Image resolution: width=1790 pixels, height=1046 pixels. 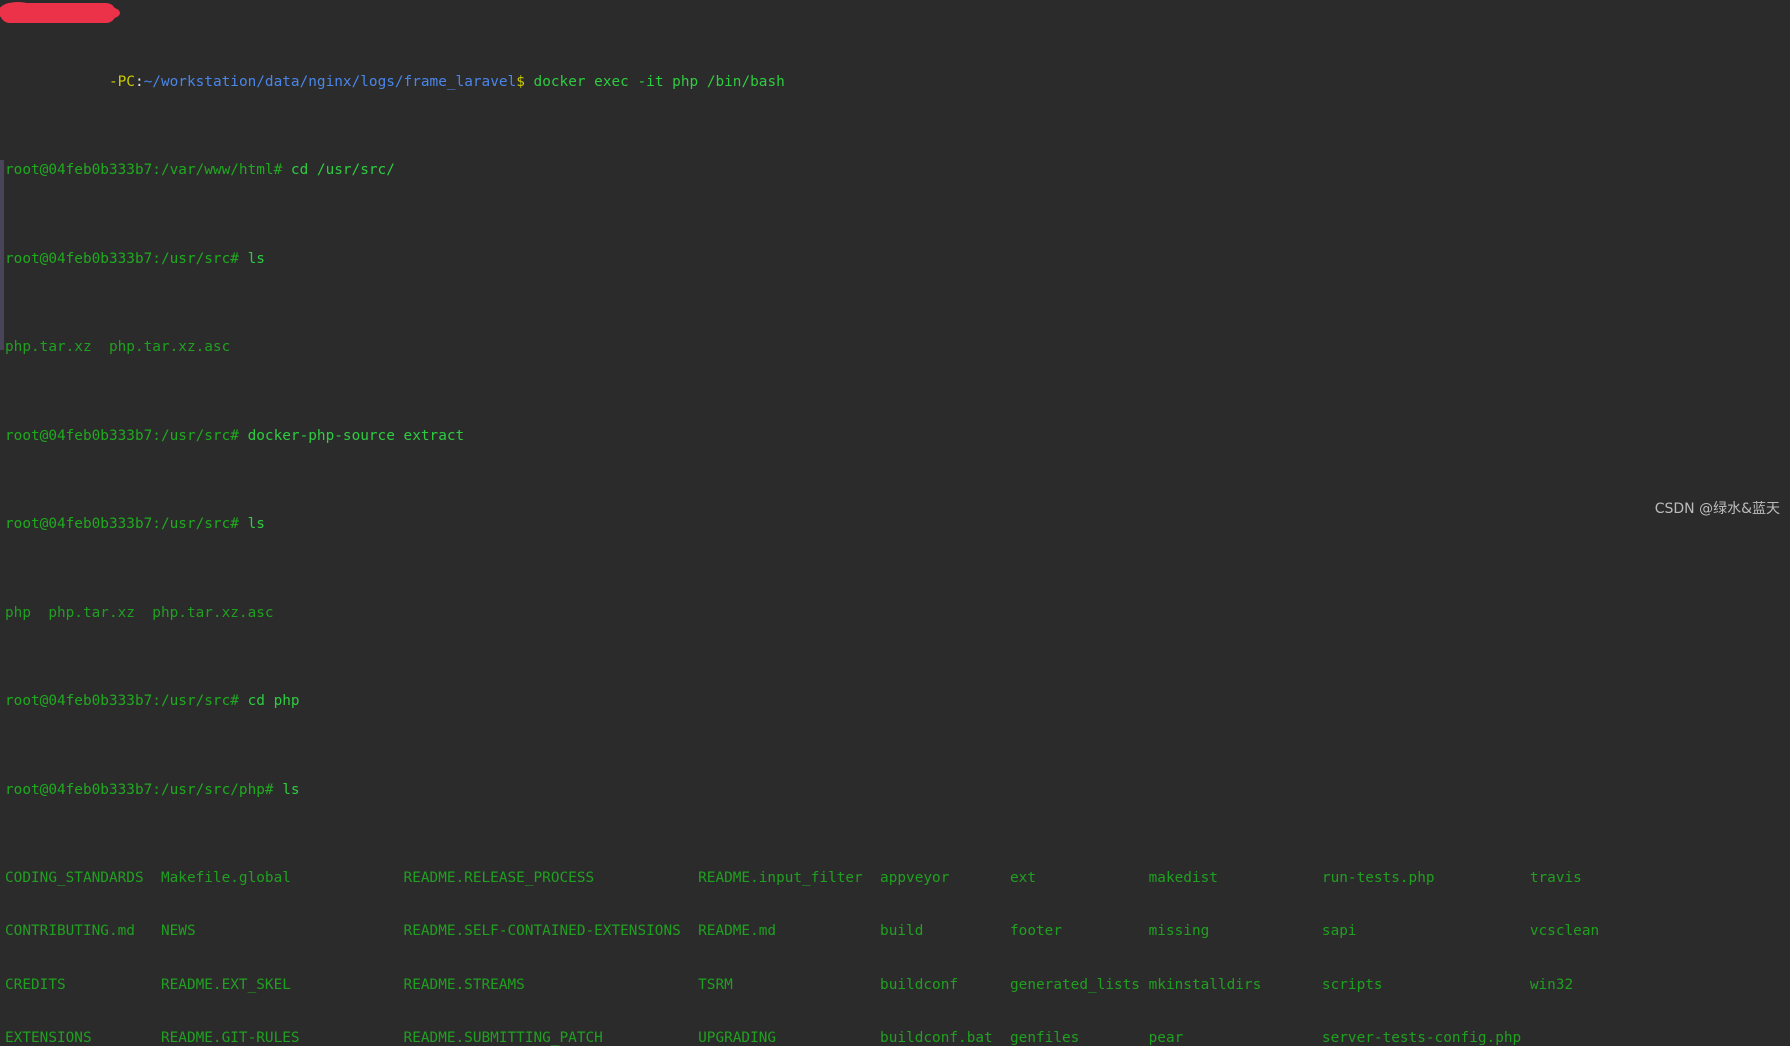 I want to click on root-prompt-2d: root@04feb0b333b7:/usr/src#, so click(x=122, y=701).